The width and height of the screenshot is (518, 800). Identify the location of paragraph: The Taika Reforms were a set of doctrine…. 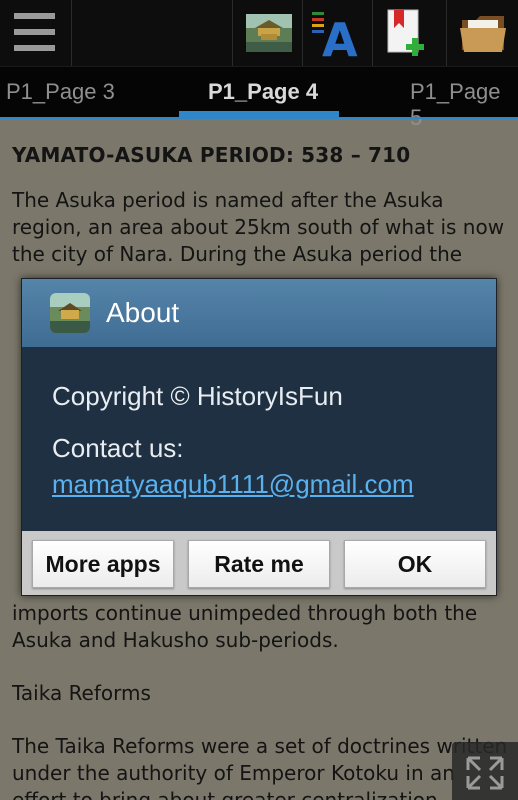
(260, 767).